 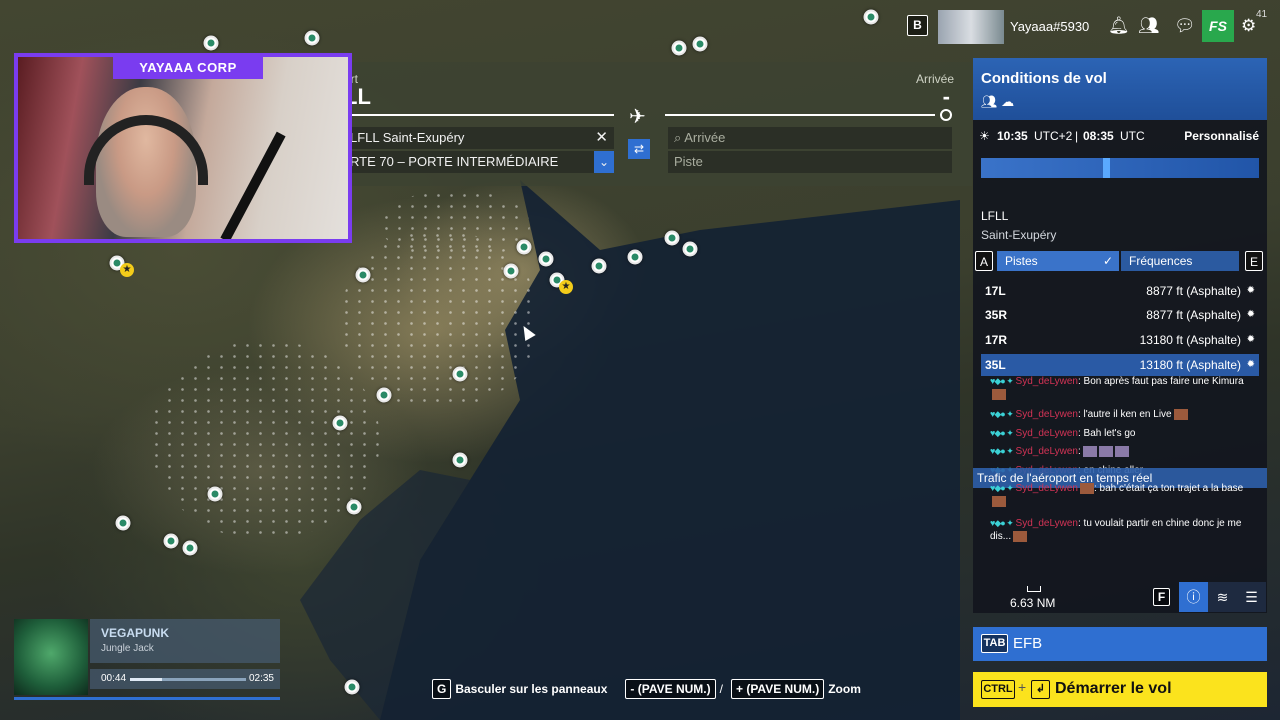 I want to click on runway-row-selected: 35L 13180 ft (Asphalte) ✹, so click(x=1120, y=365).